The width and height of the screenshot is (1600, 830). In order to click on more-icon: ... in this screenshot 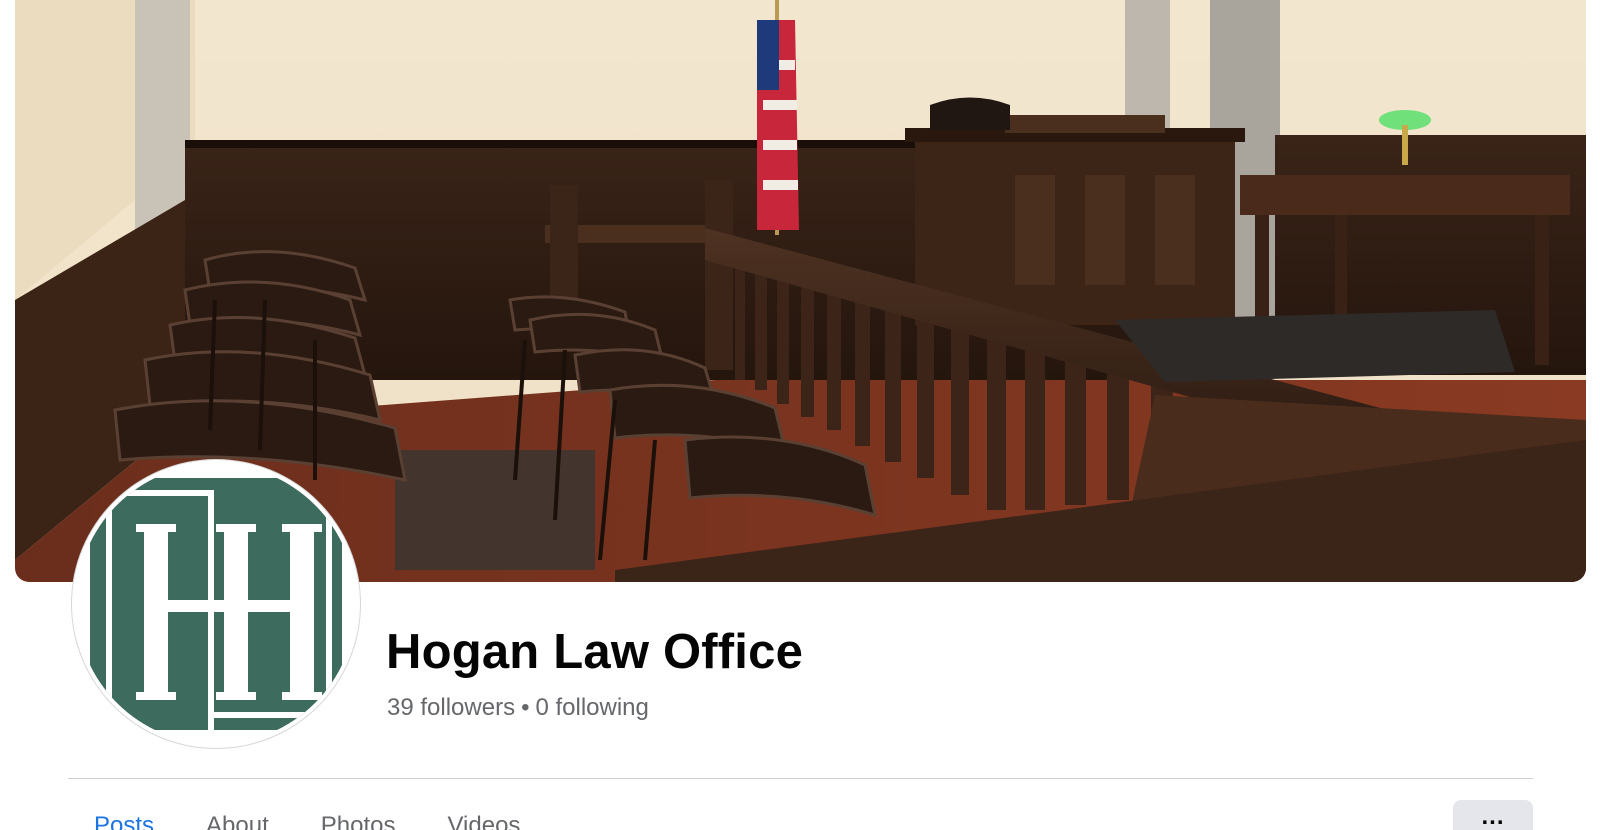, I will do `click(1493, 816)`.